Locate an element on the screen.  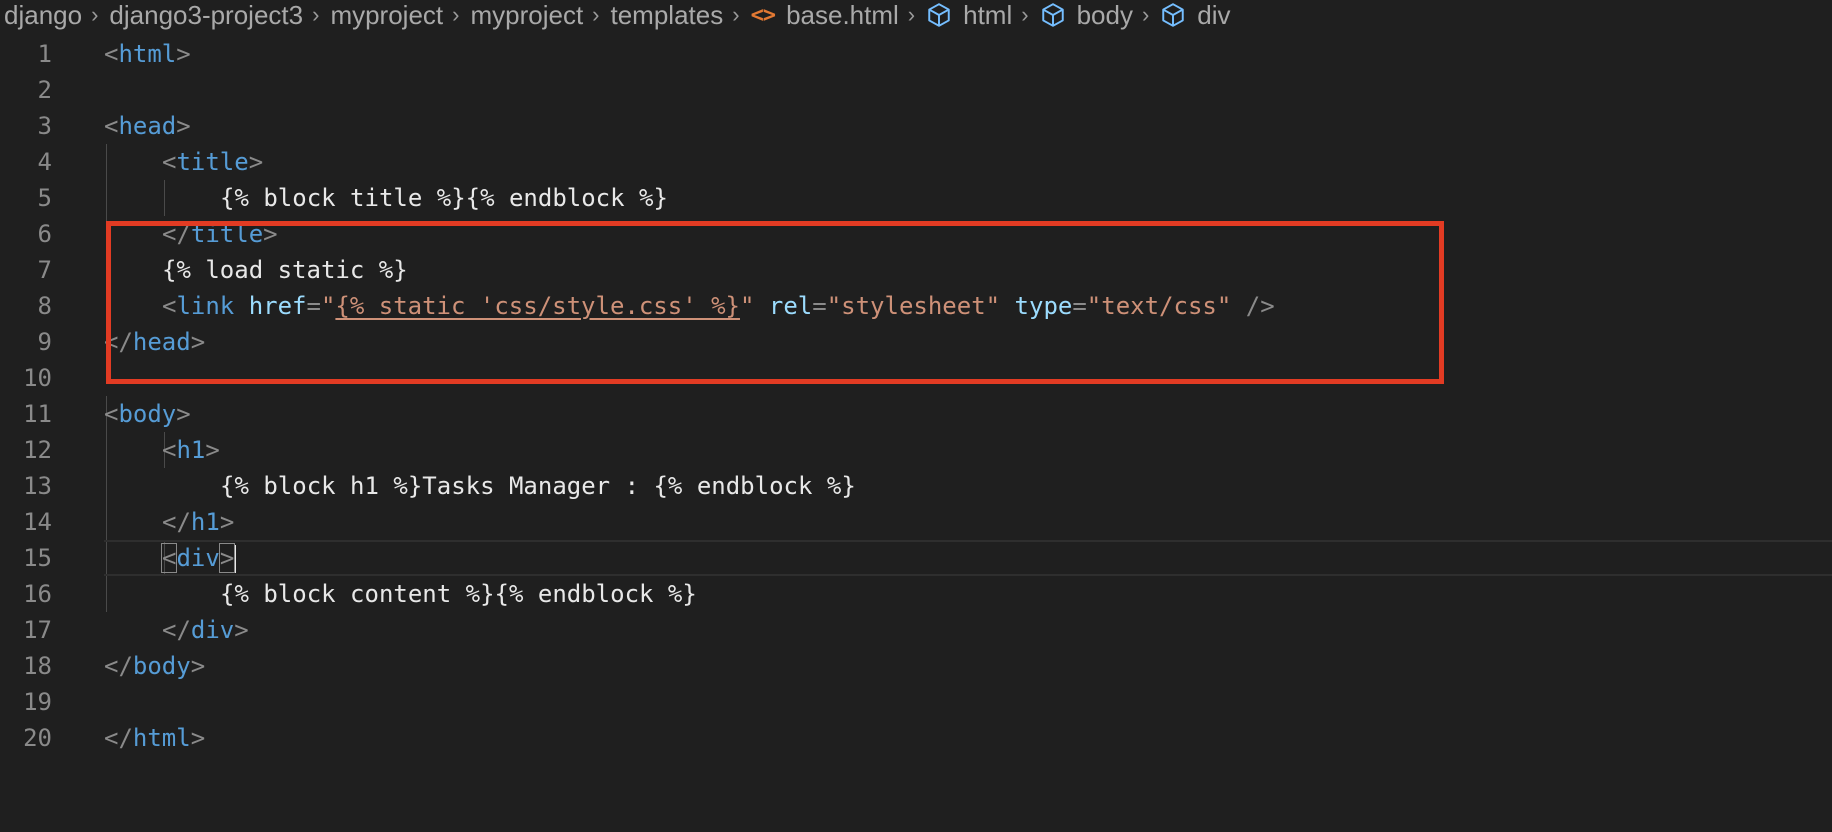
code-text: <body> is located at coordinates (147, 414).